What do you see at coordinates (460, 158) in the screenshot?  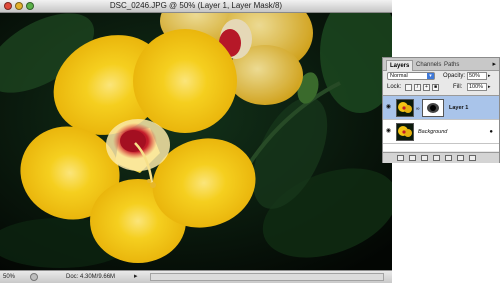 I see `new-layer-icon` at bounding box center [460, 158].